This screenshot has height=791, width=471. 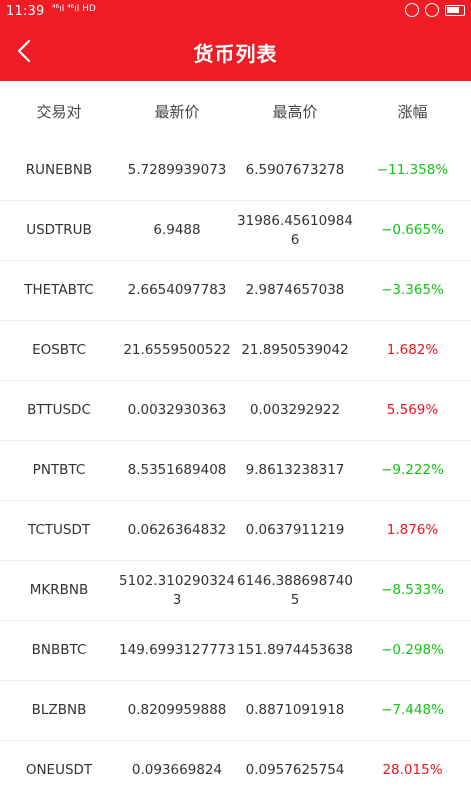 What do you see at coordinates (412, 230) in the screenshot?
I see `change-cell: −0.665%` at bounding box center [412, 230].